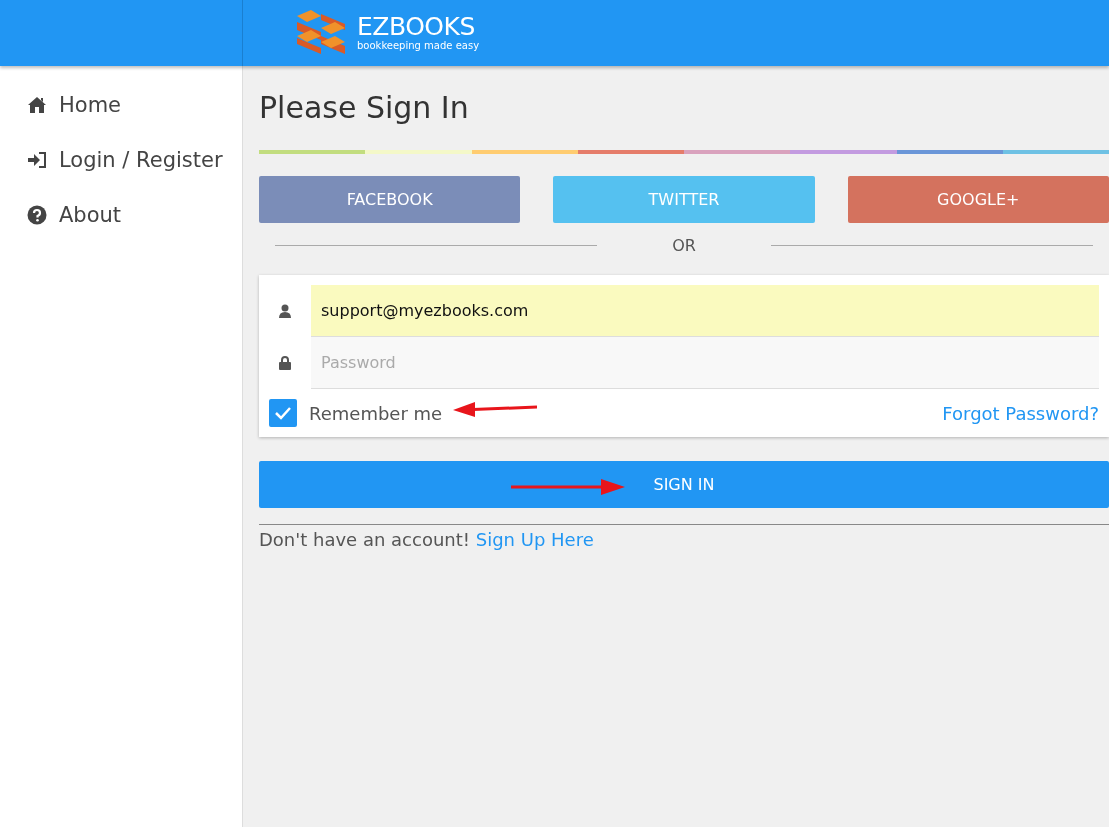  I want to click on remember-label: Remember me, so click(376, 413).